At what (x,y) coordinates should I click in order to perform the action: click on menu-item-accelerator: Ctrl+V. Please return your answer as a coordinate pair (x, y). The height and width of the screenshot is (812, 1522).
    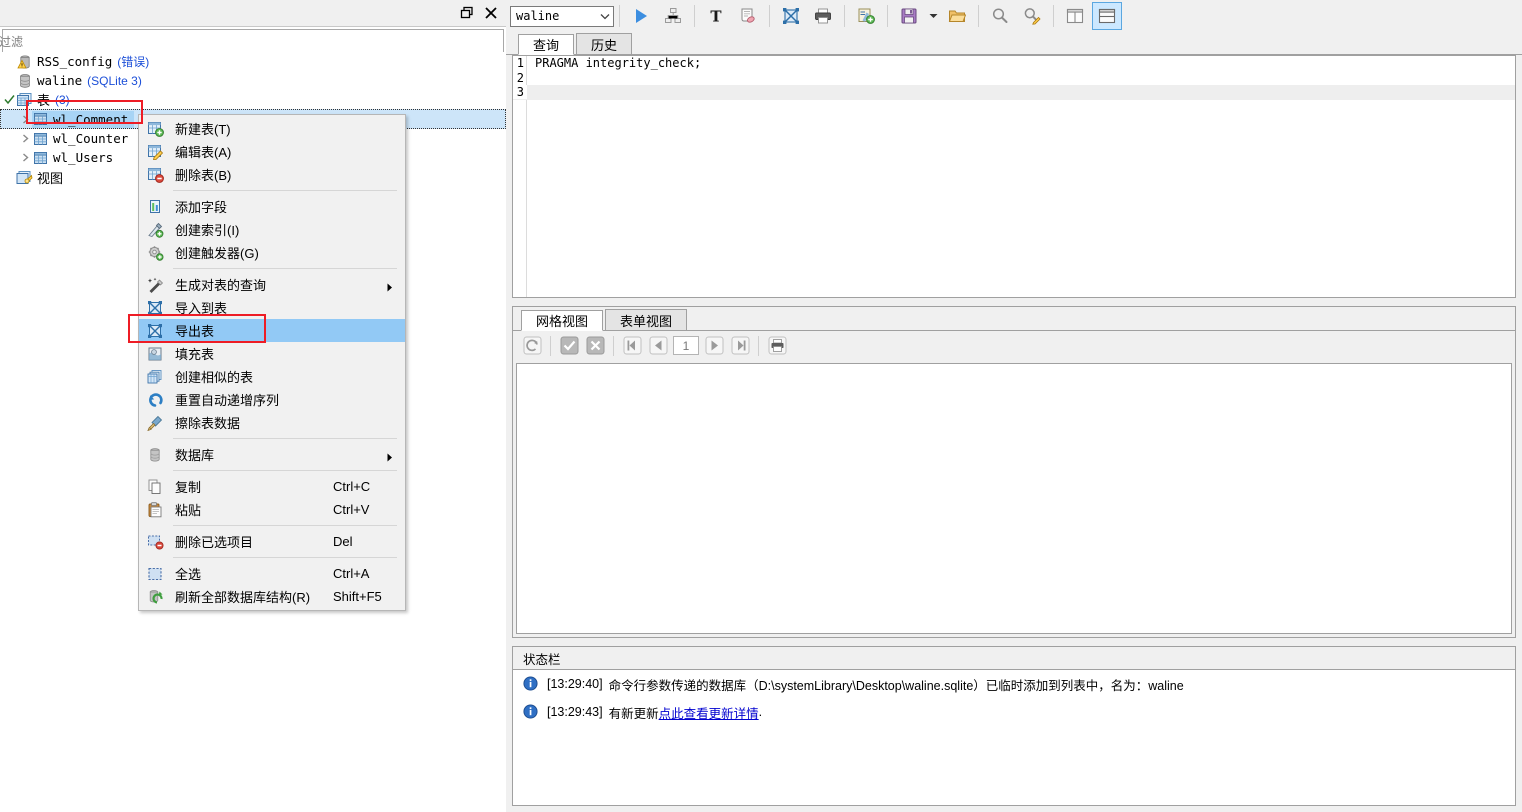
    Looking at the image, I should click on (351, 509).